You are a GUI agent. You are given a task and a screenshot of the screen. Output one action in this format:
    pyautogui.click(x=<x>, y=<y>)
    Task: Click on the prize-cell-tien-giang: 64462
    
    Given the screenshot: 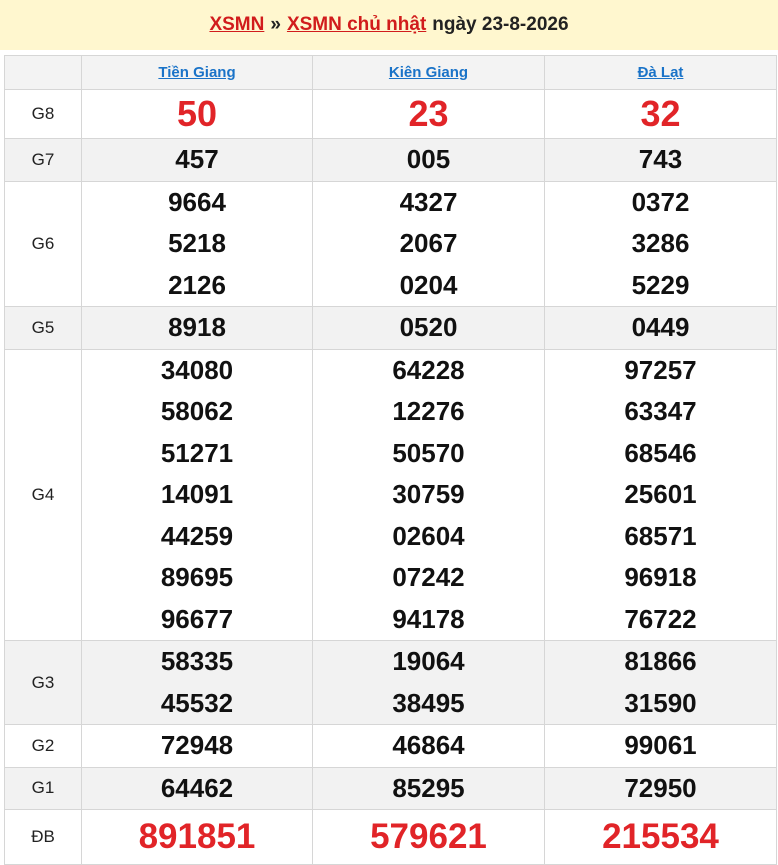 What is the action you would take?
    pyautogui.click(x=197, y=788)
    